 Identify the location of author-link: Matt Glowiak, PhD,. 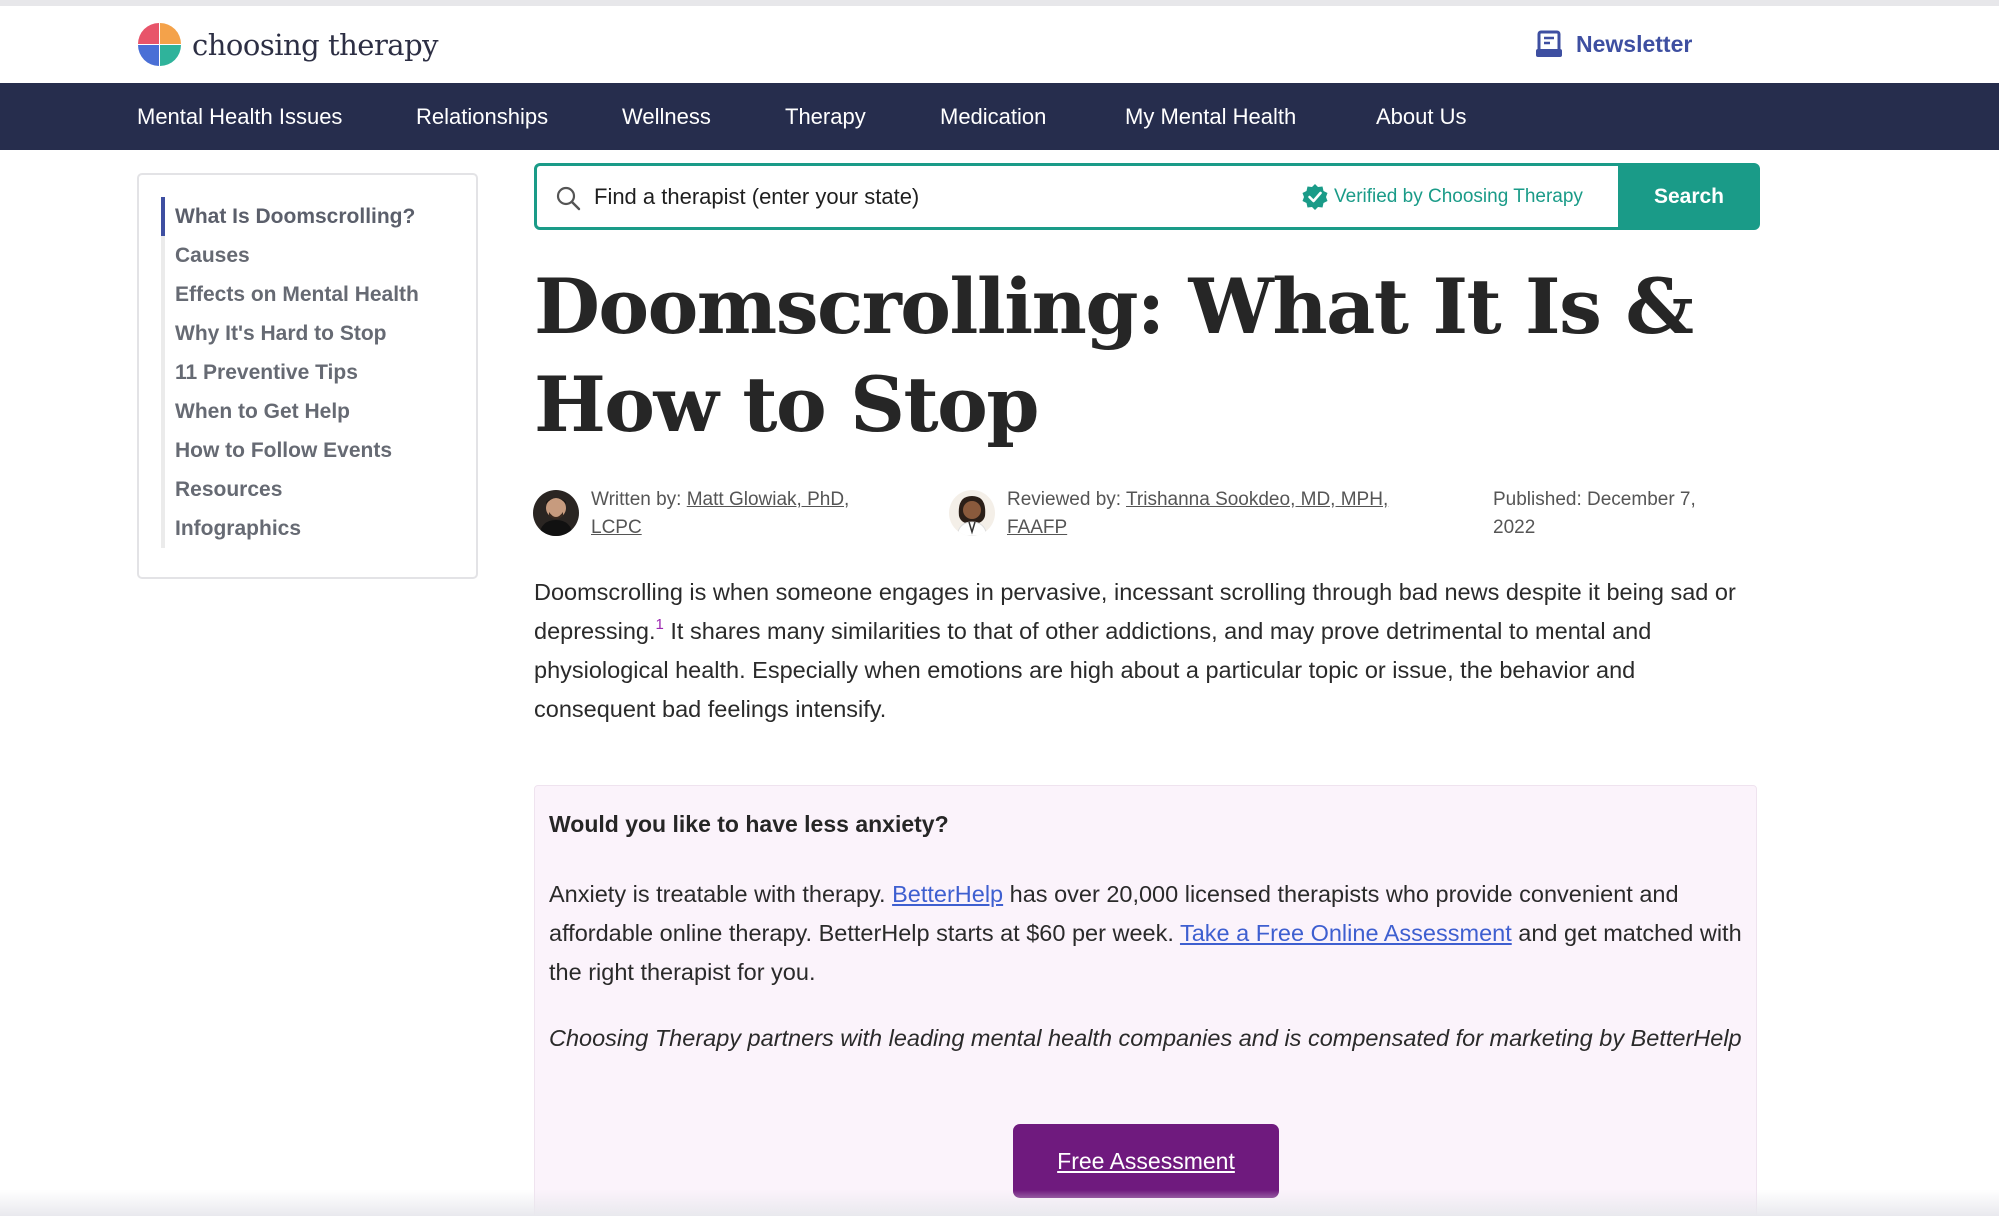
(768, 499).